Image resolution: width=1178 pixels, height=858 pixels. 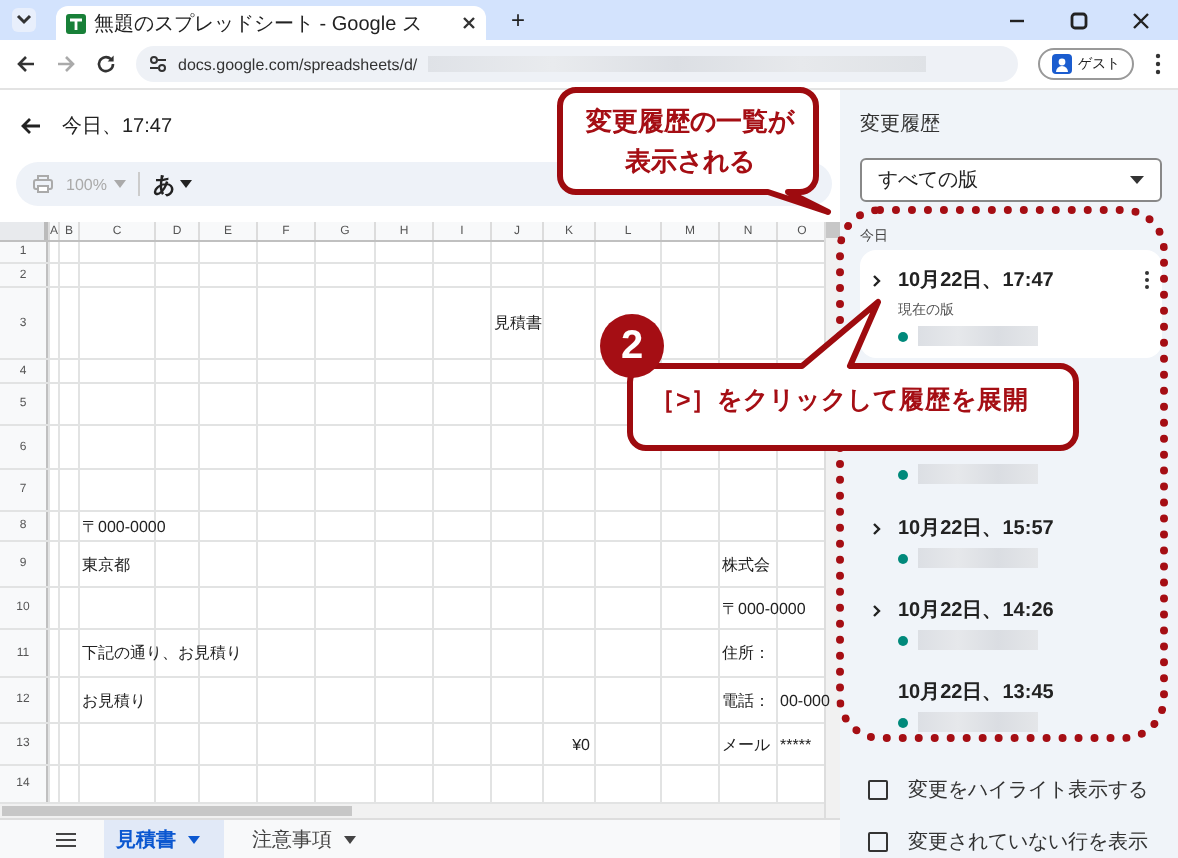 What do you see at coordinates (745, 653) in the screenshot?
I see `table-cell-text: 住所：` at bounding box center [745, 653].